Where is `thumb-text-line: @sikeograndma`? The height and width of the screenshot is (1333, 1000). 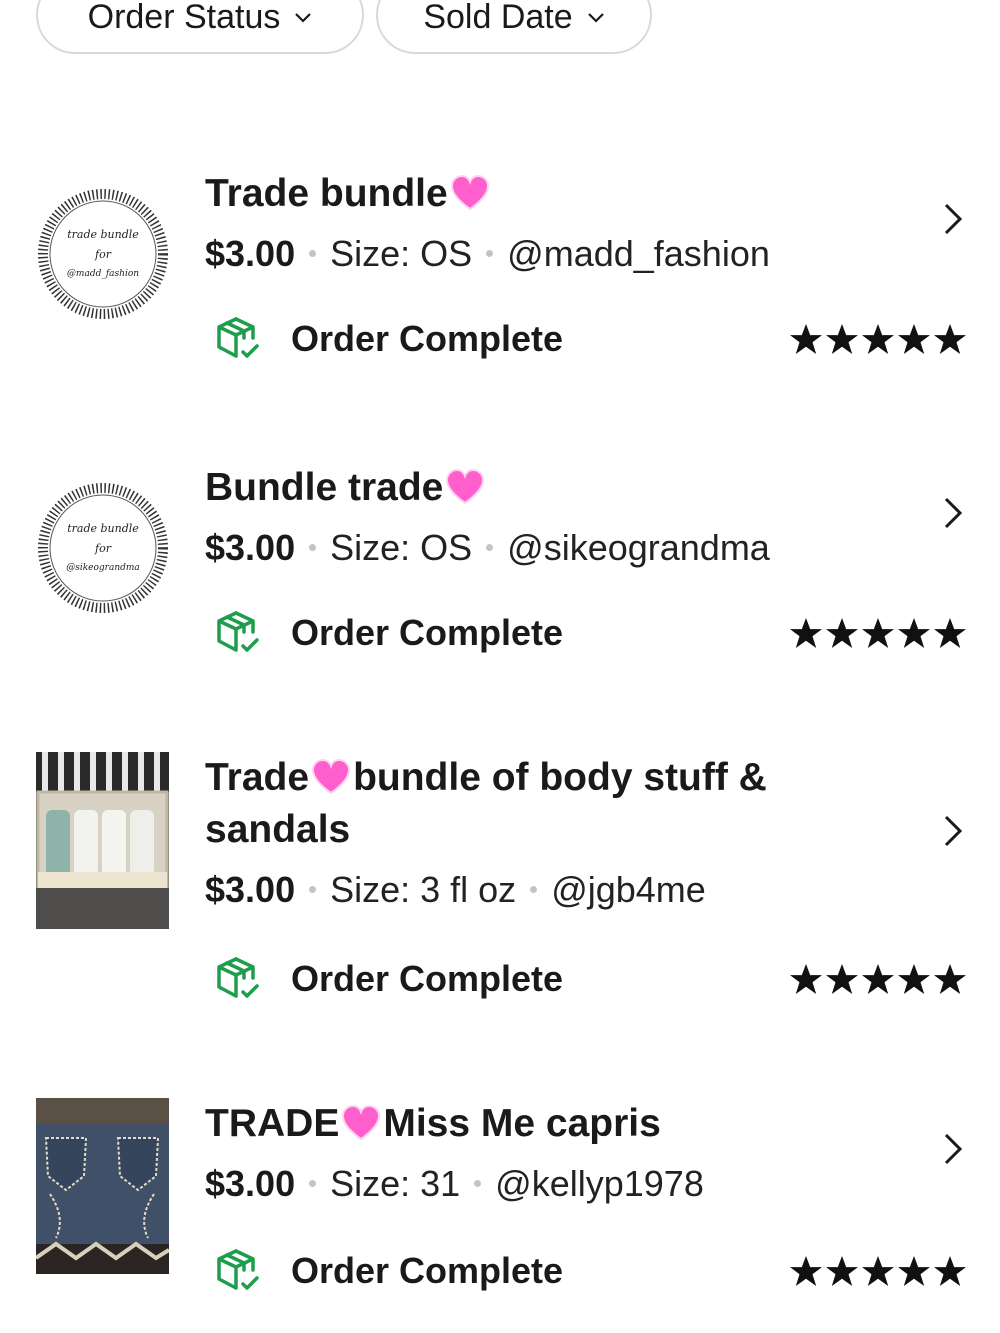 thumb-text-line: @sikeograndma is located at coordinates (103, 568).